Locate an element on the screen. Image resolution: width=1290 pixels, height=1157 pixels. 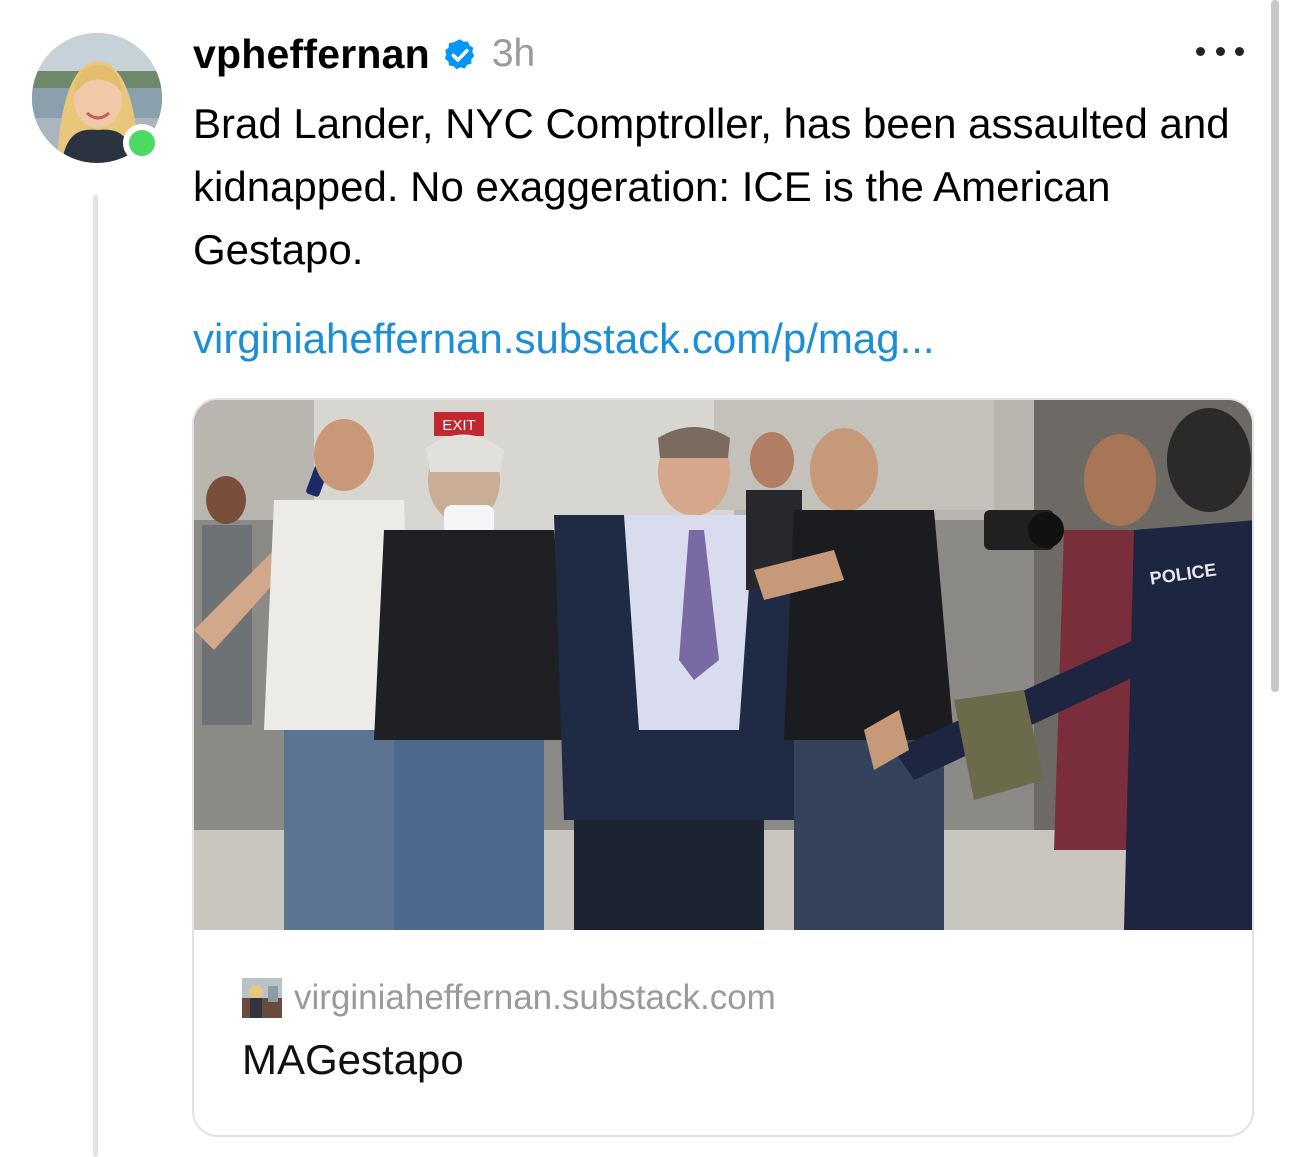
substack-favicon-icon is located at coordinates (262, 998).